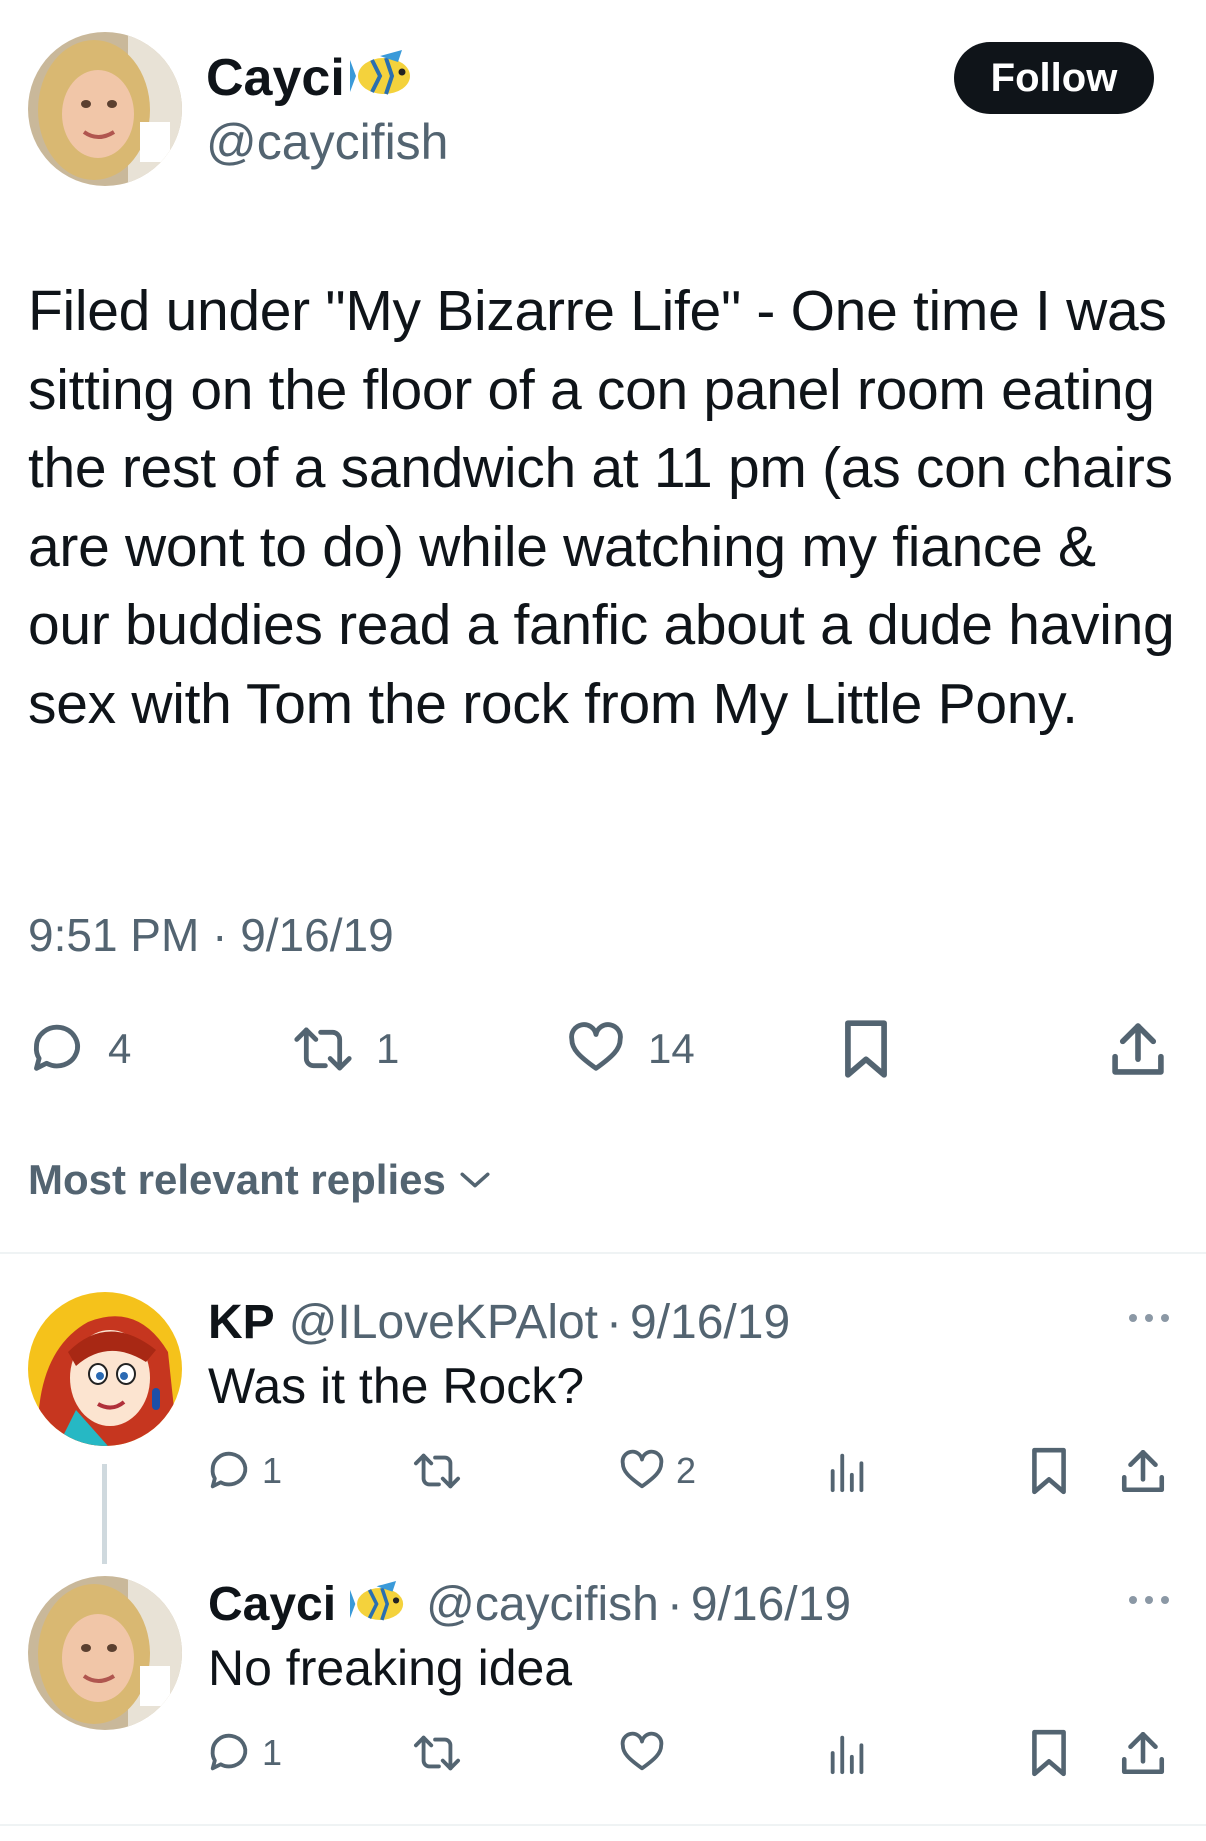 The image size is (1206, 1841). Describe the element at coordinates (120, 1048) in the screenshot. I see `reply-count: 4` at that location.